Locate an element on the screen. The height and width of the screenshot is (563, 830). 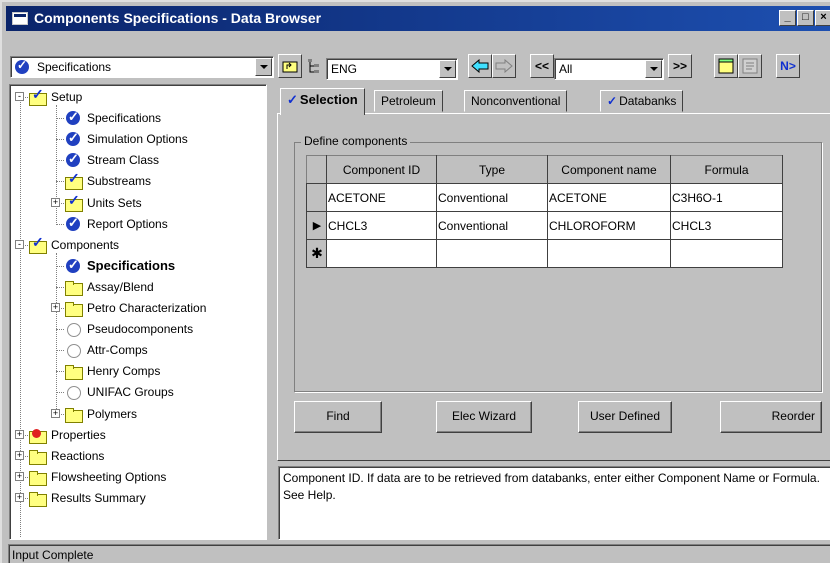
tree-item: Units Sets is located at coordinates (103, 202).